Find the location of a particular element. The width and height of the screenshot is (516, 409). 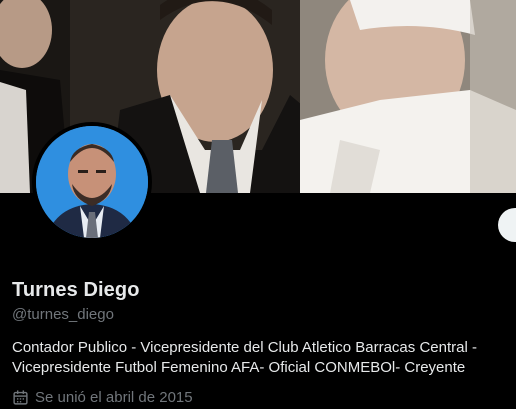

join-date: Se unió el abril de 2015 is located at coordinates (102, 397).